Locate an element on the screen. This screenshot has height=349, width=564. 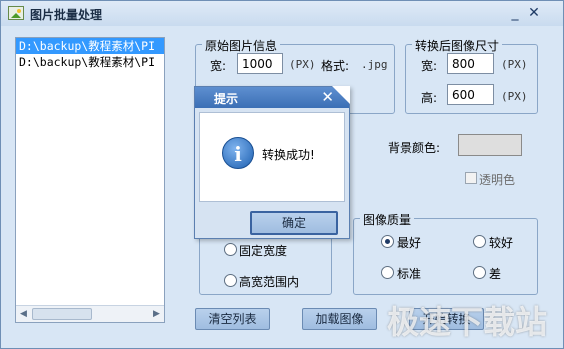
clear-list-button: 清空列表 is located at coordinates (232, 319).